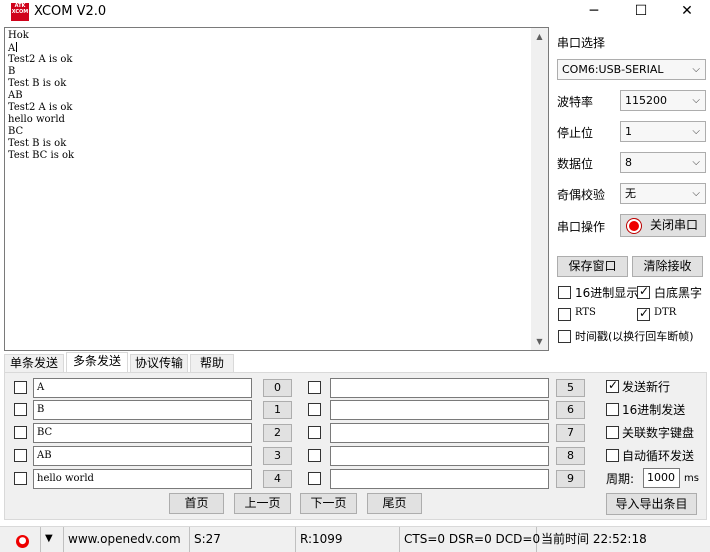 The height and width of the screenshot is (552, 710). What do you see at coordinates (564, 314) in the screenshot?
I see `rts-checkbox` at bounding box center [564, 314].